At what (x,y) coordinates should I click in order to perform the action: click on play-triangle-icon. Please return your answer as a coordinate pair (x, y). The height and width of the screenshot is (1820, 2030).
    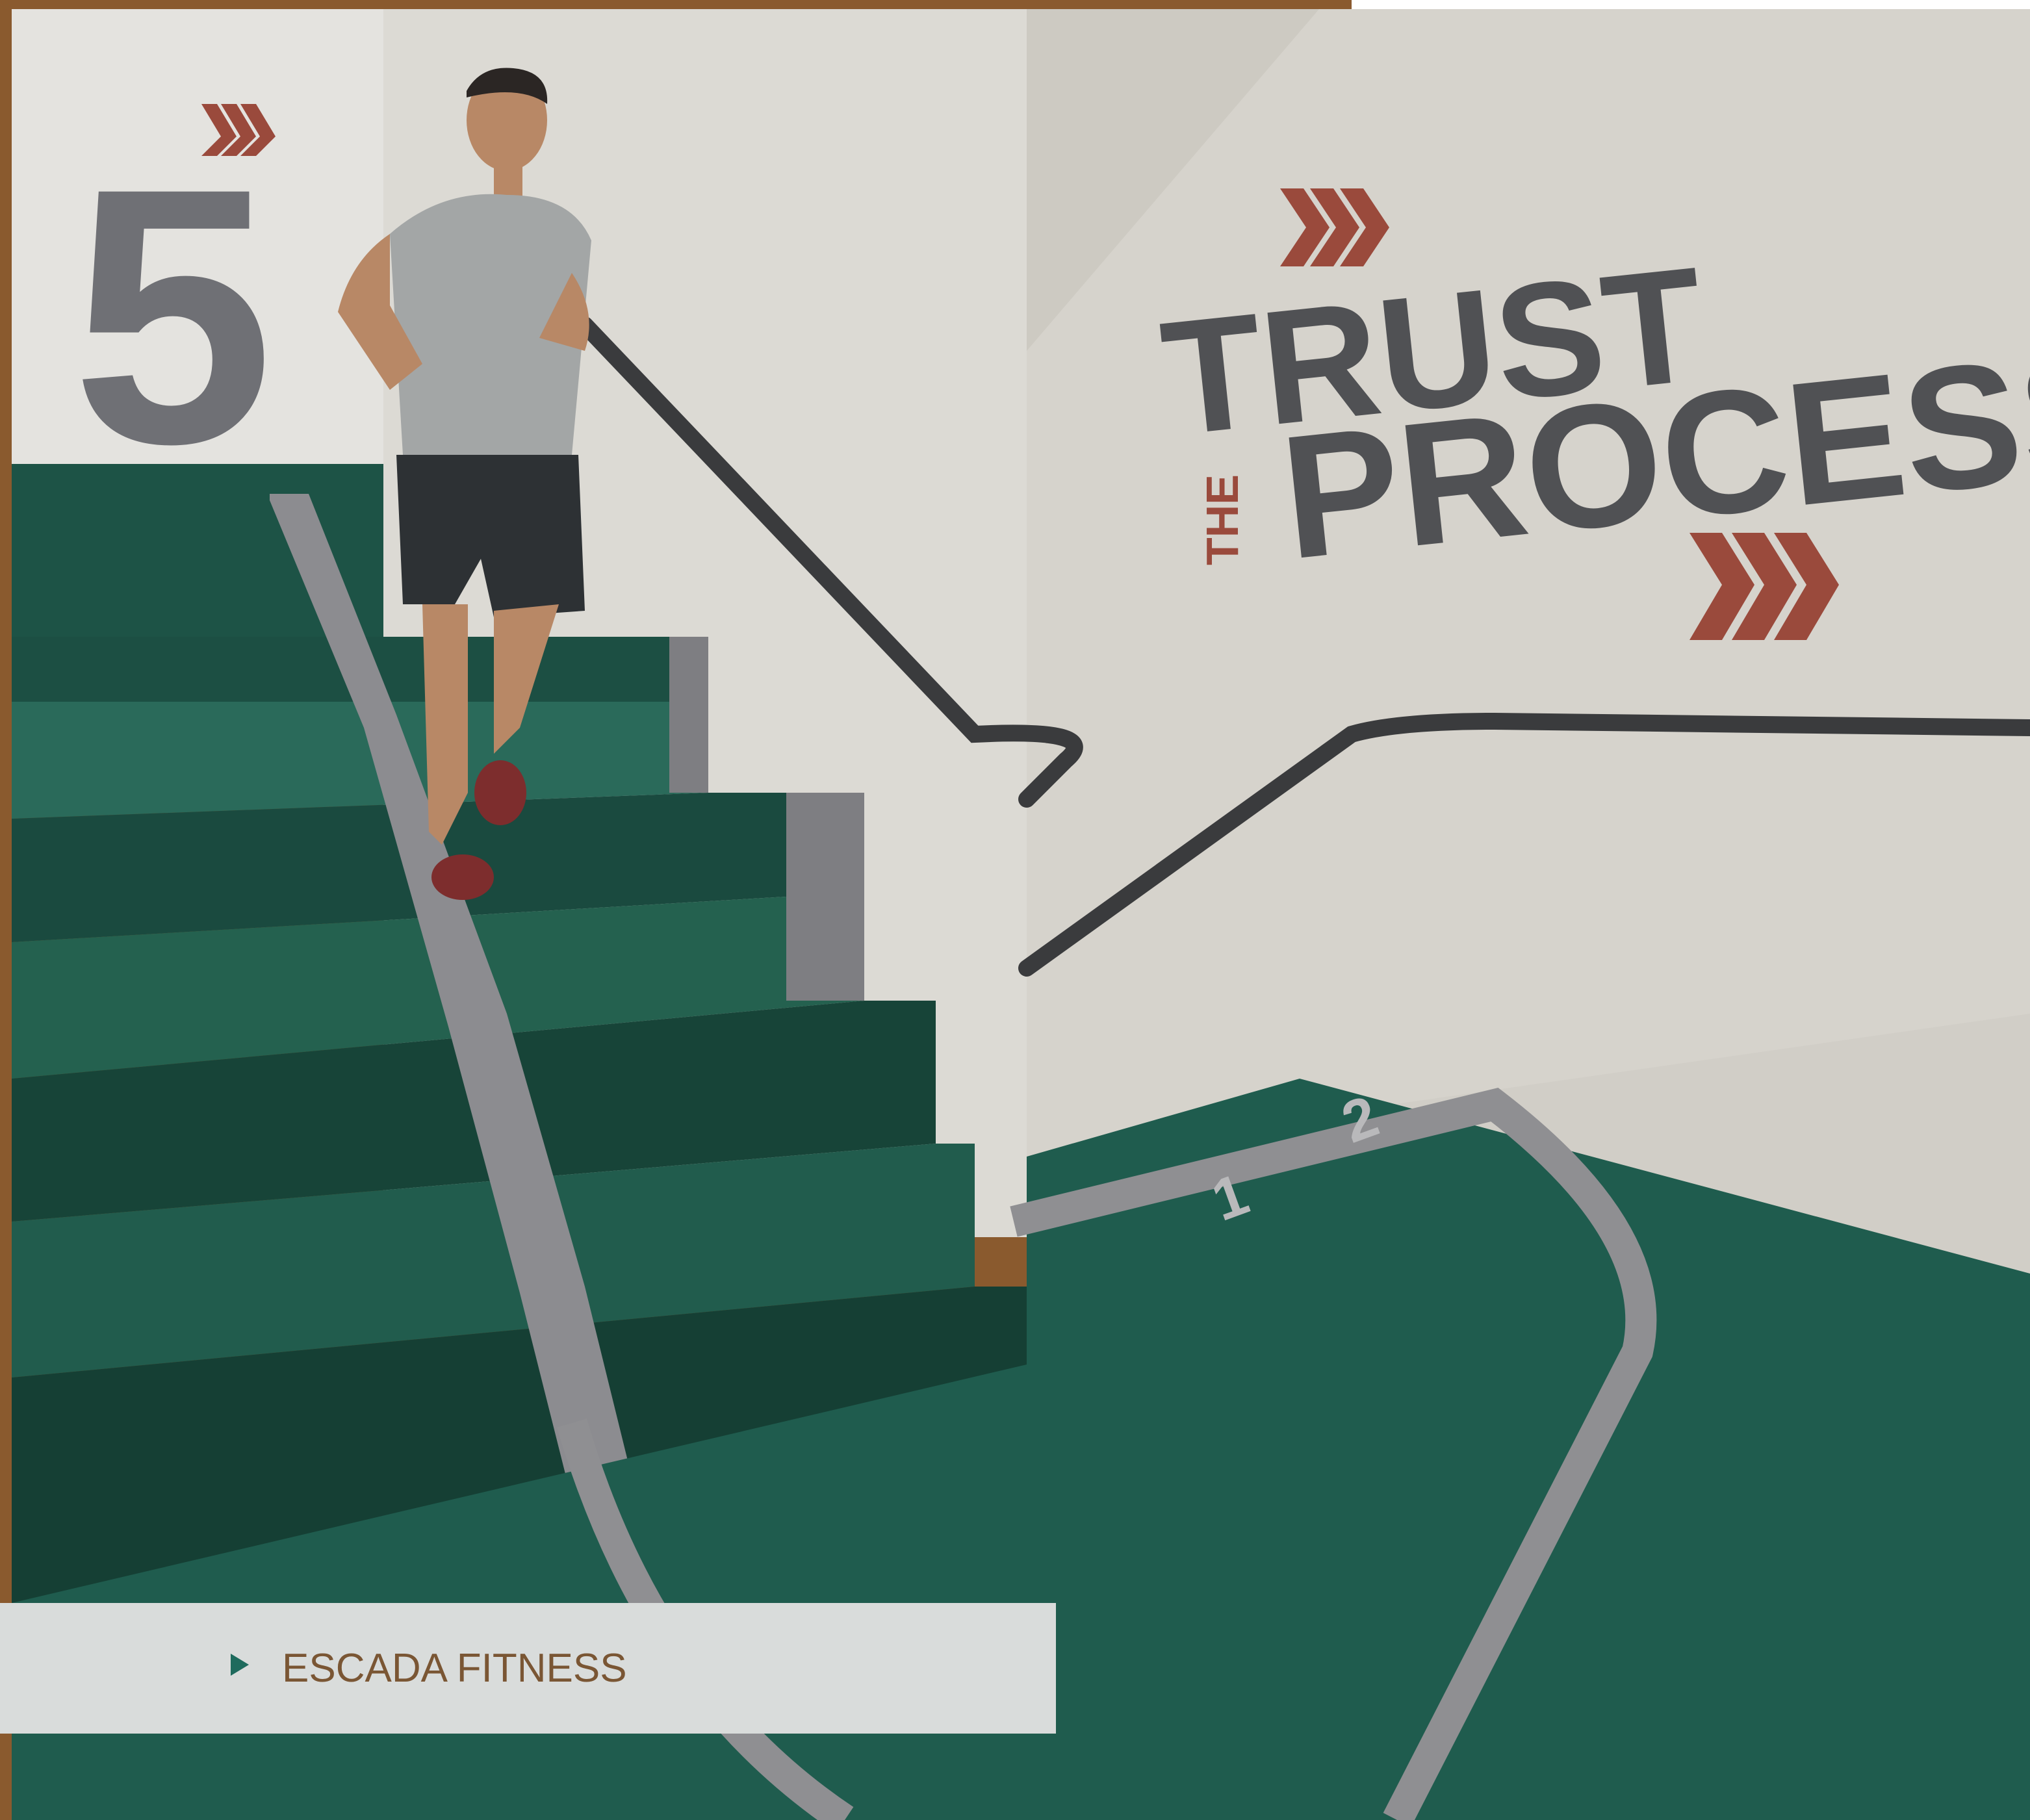
    Looking at the image, I should click on (240, 1665).